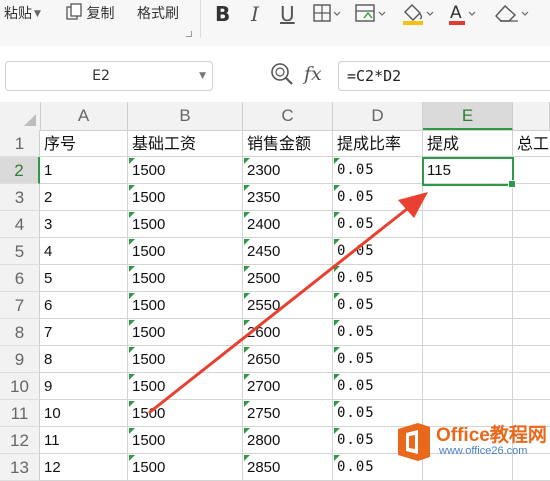 The width and height of the screenshot is (550, 481). What do you see at coordinates (288, 413) in the screenshot?
I see `cell-c11: 2750` at bounding box center [288, 413].